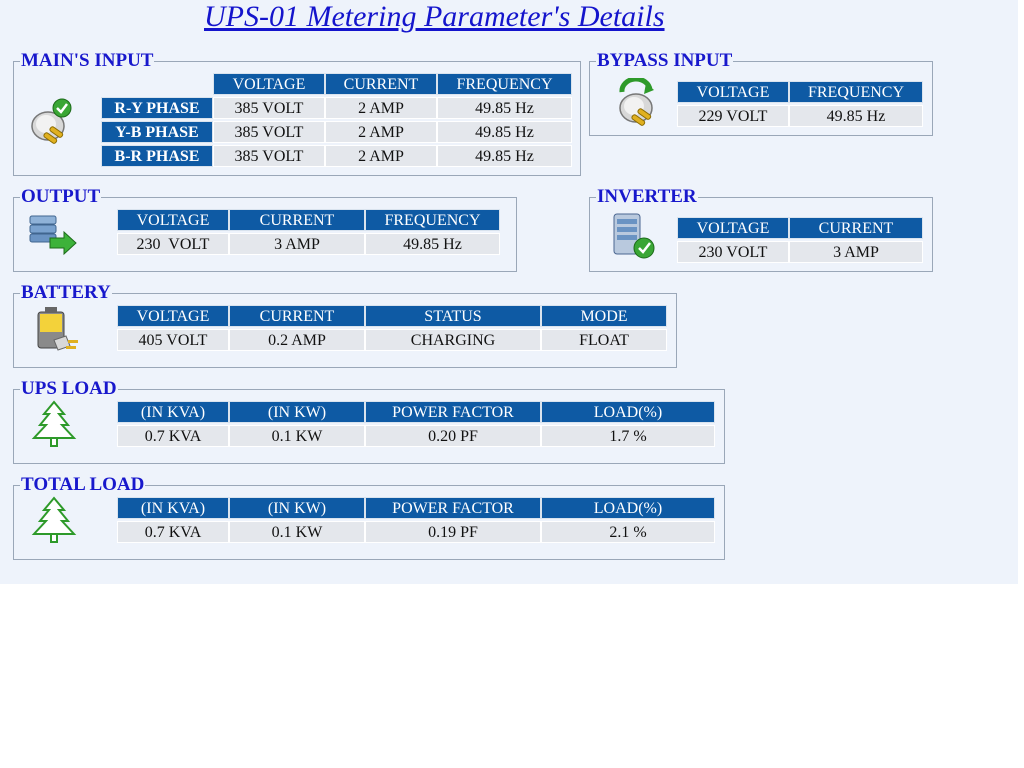 The image size is (1024, 768). What do you see at coordinates (173, 220) in the screenshot?
I see `output-header-voltage: VOLTAGE` at bounding box center [173, 220].